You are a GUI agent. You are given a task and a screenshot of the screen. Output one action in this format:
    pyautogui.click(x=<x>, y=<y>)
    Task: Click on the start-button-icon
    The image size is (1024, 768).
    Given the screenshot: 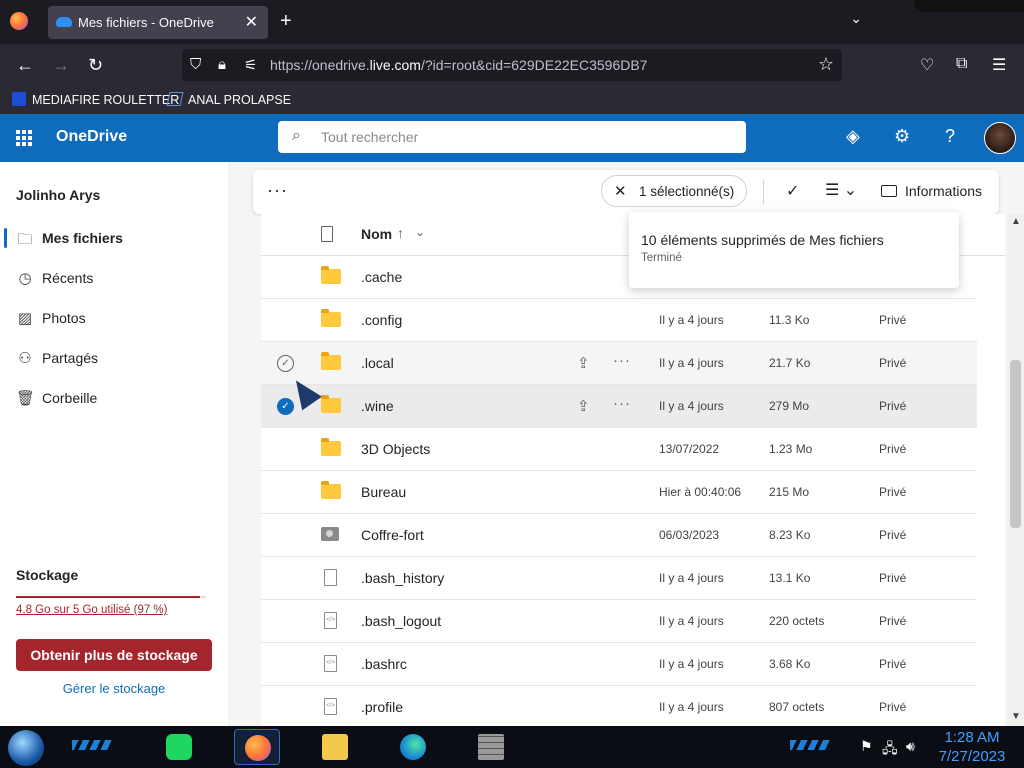 What is the action you would take?
    pyautogui.click(x=26, y=748)
    